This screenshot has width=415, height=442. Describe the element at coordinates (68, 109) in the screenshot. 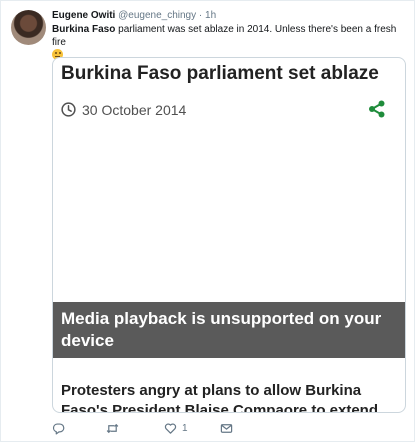

I see `clock-icon` at that location.